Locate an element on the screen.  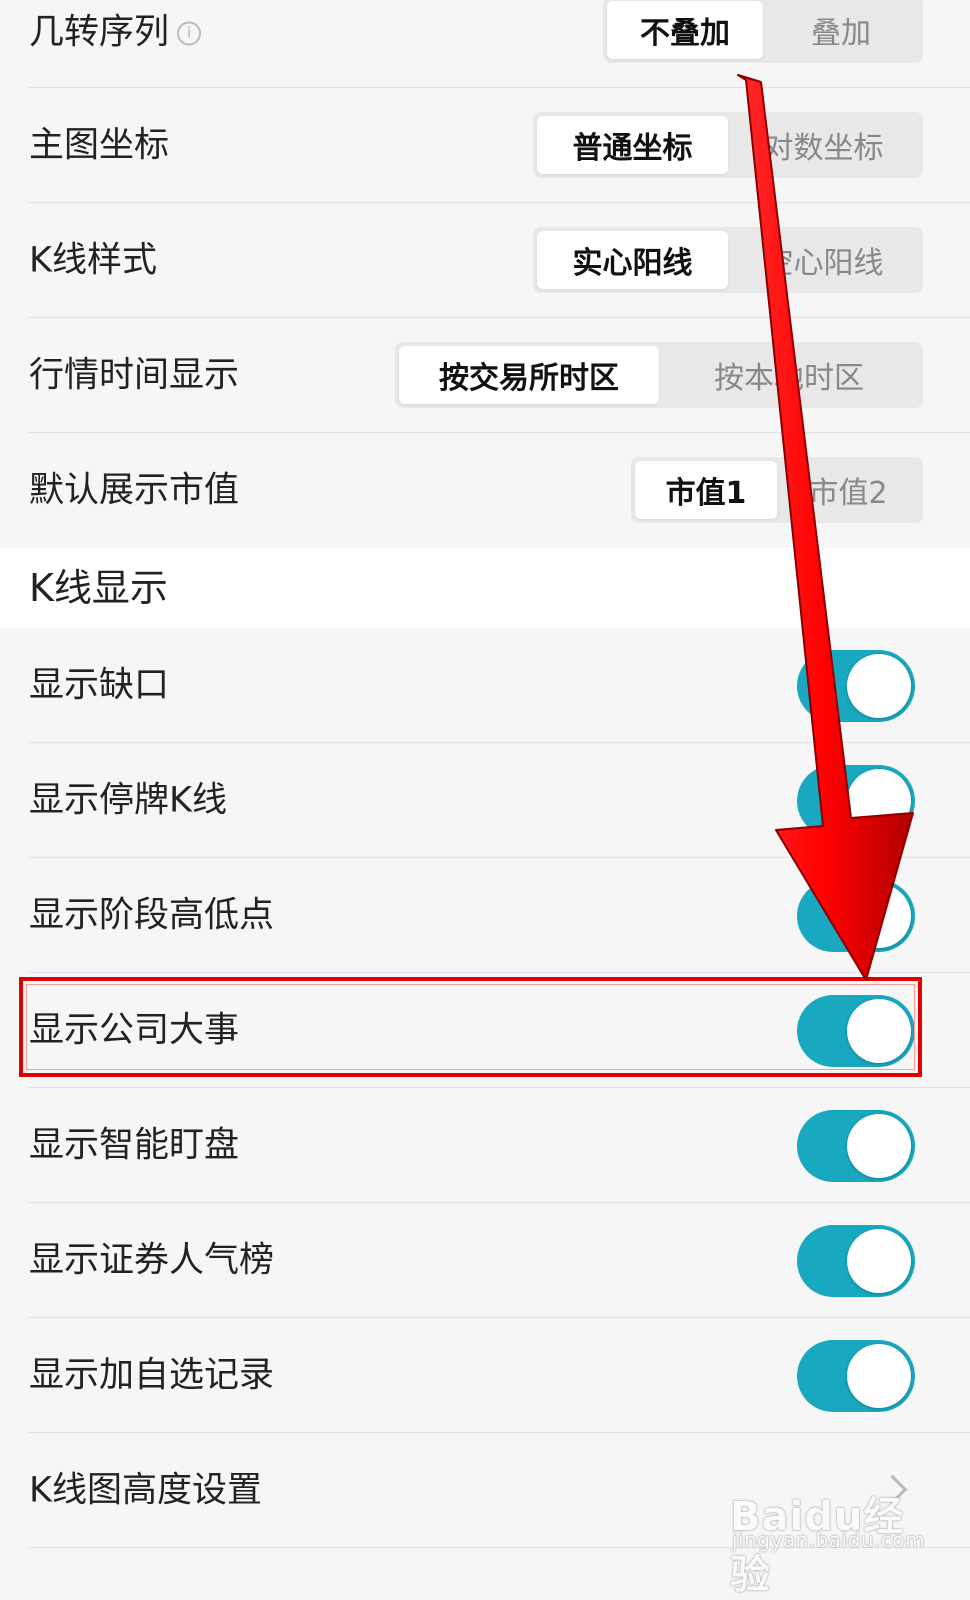
watermark-url: jingyan.baidu.com is located at coordinates (829, 1540).